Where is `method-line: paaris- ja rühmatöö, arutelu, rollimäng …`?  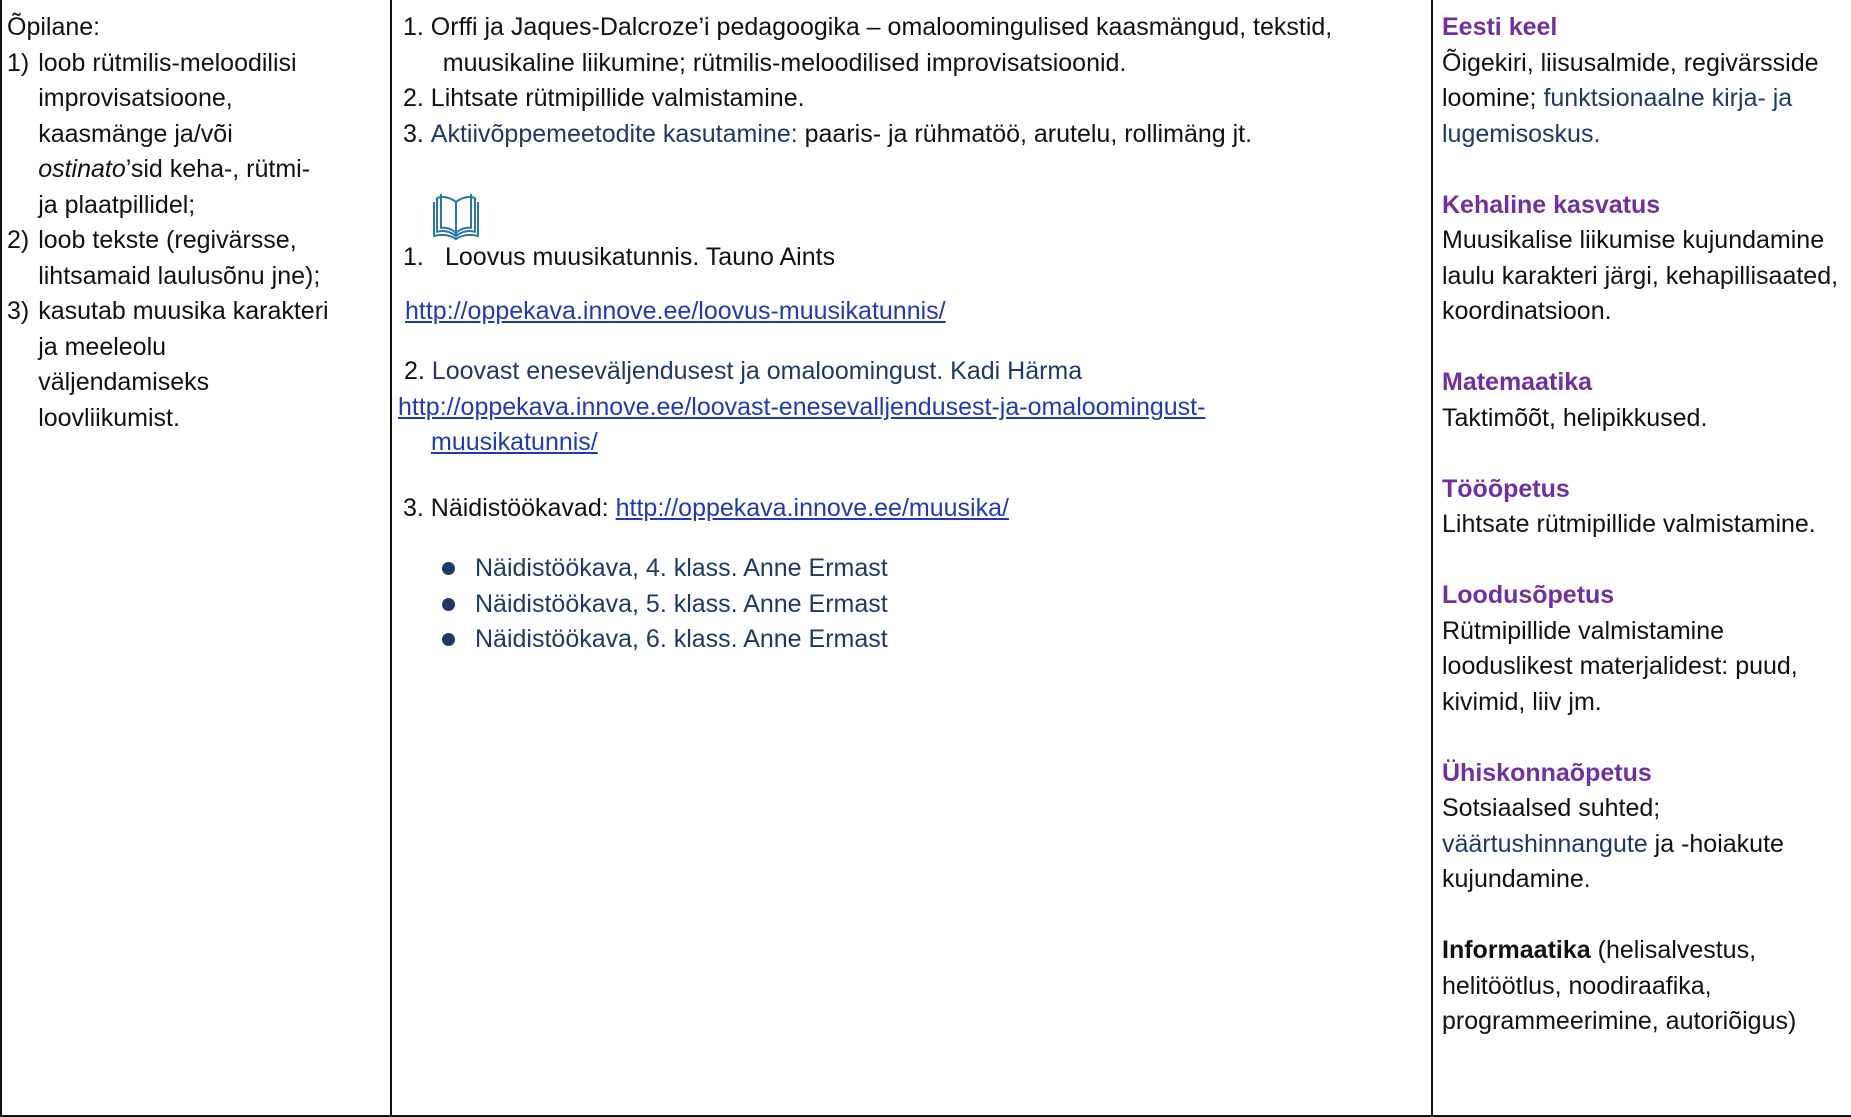 method-line: paaris- ja rühmatöö, arutelu, rollimäng … is located at coordinates (1025, 133).